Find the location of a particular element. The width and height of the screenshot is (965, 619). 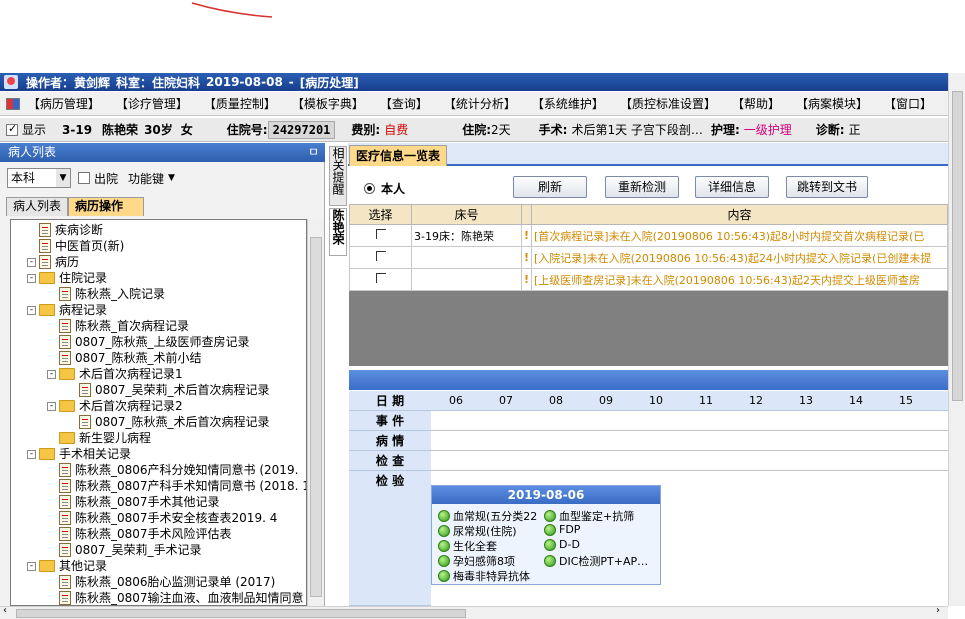

lab-item: 生化全套 is located at coordinates (467, 546).